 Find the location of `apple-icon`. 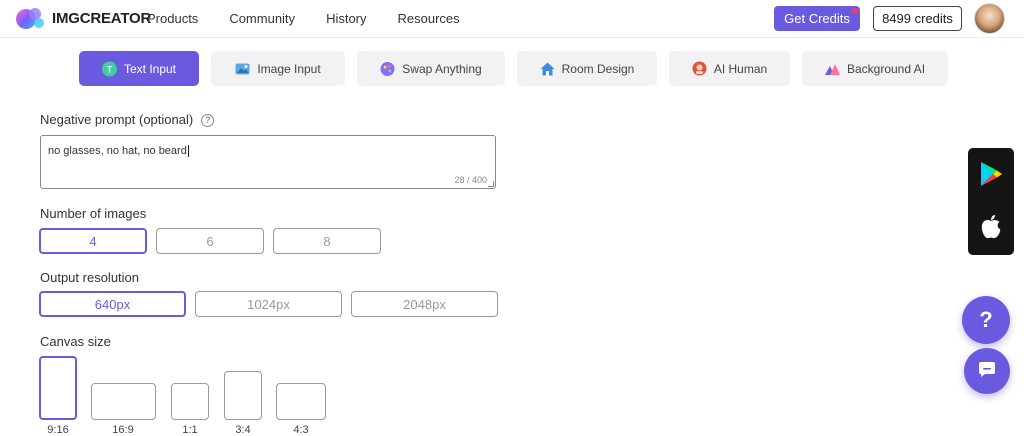

apple-icon is located at coordinates (991, 229).